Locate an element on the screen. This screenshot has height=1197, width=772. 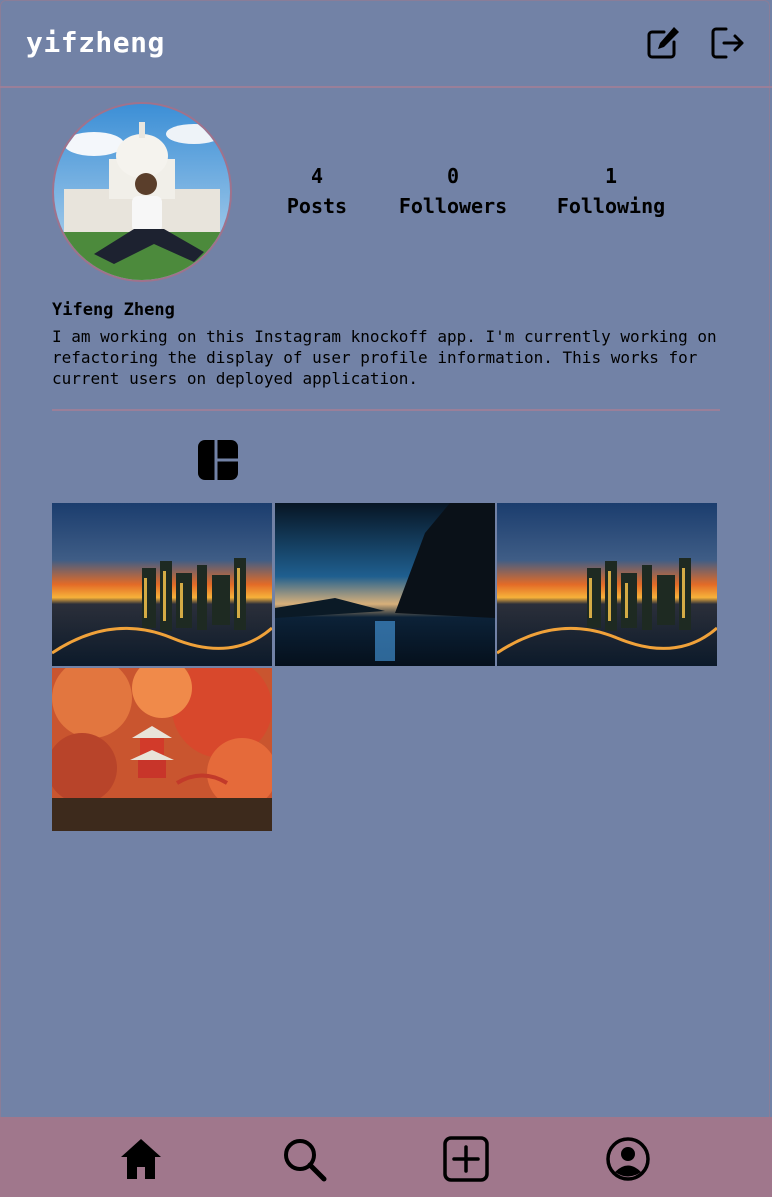
profile-icon is located at coordinates (628, 1159).